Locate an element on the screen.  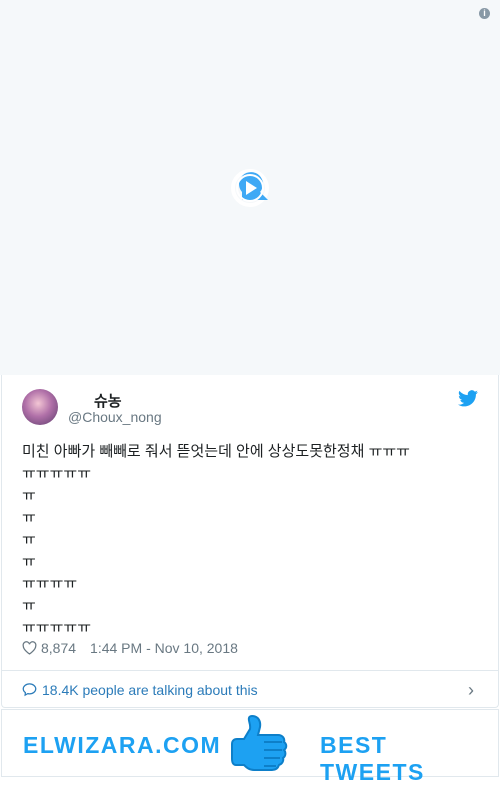
chevron-right-icon: › is located at coordinates (471, 690).